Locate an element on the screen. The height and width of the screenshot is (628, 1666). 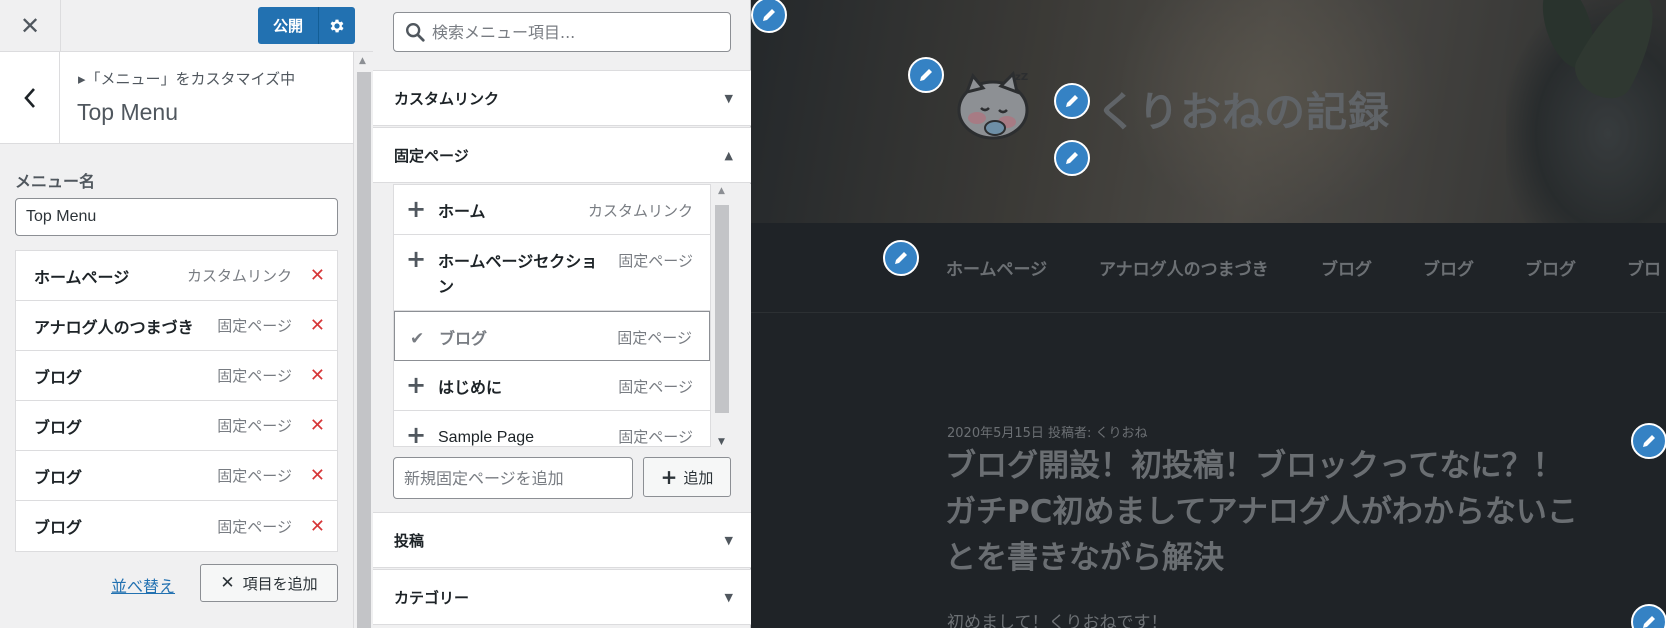
pages-scrollbar: ▲ ▼ is located at coordinates (722, 315).